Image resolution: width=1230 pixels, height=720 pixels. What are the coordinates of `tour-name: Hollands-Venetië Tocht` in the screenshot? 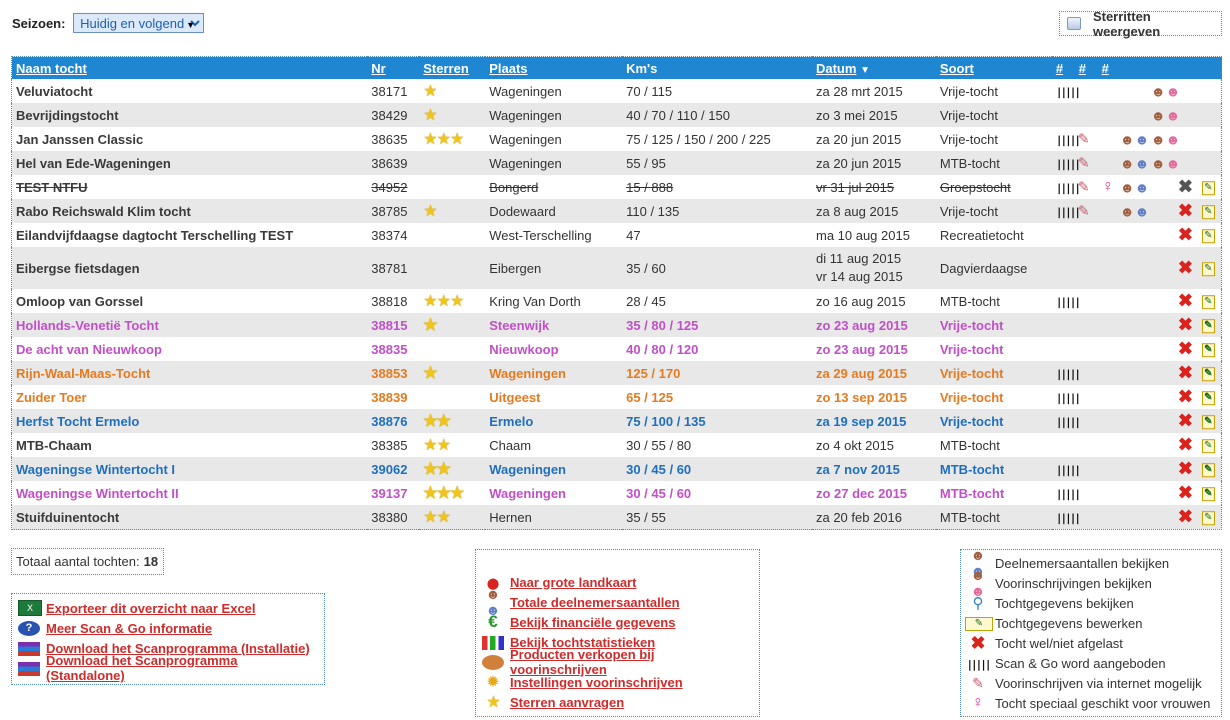 It's located at (189, 325).